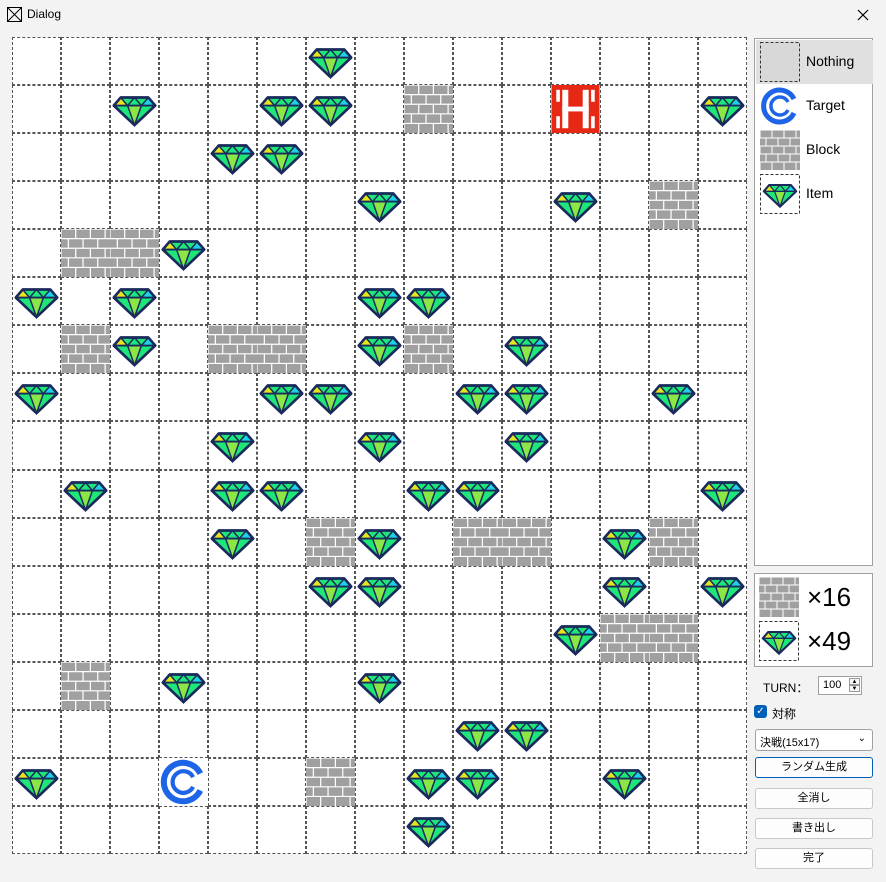 This screenshot has width=886, height=882. I want to click on palette-item-block: Block, so click(814, 150).